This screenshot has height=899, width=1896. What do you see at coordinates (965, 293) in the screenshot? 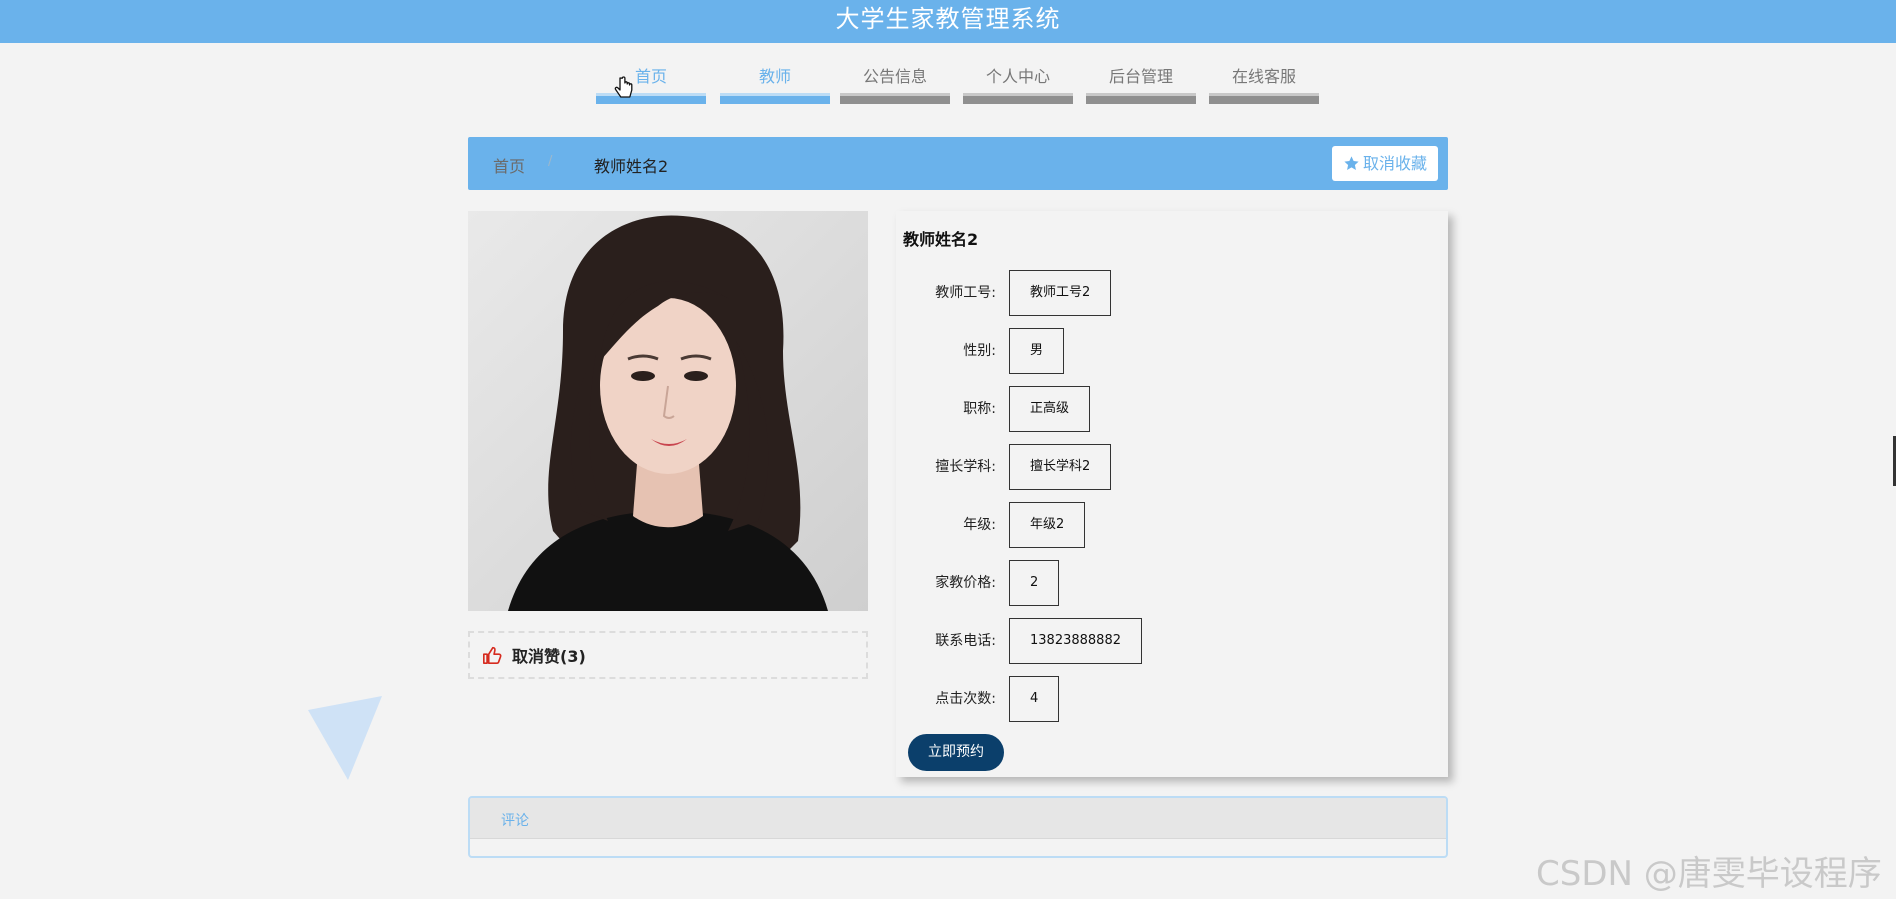
I see `field-label: 教师工号:` at bounding box center [965, 293].